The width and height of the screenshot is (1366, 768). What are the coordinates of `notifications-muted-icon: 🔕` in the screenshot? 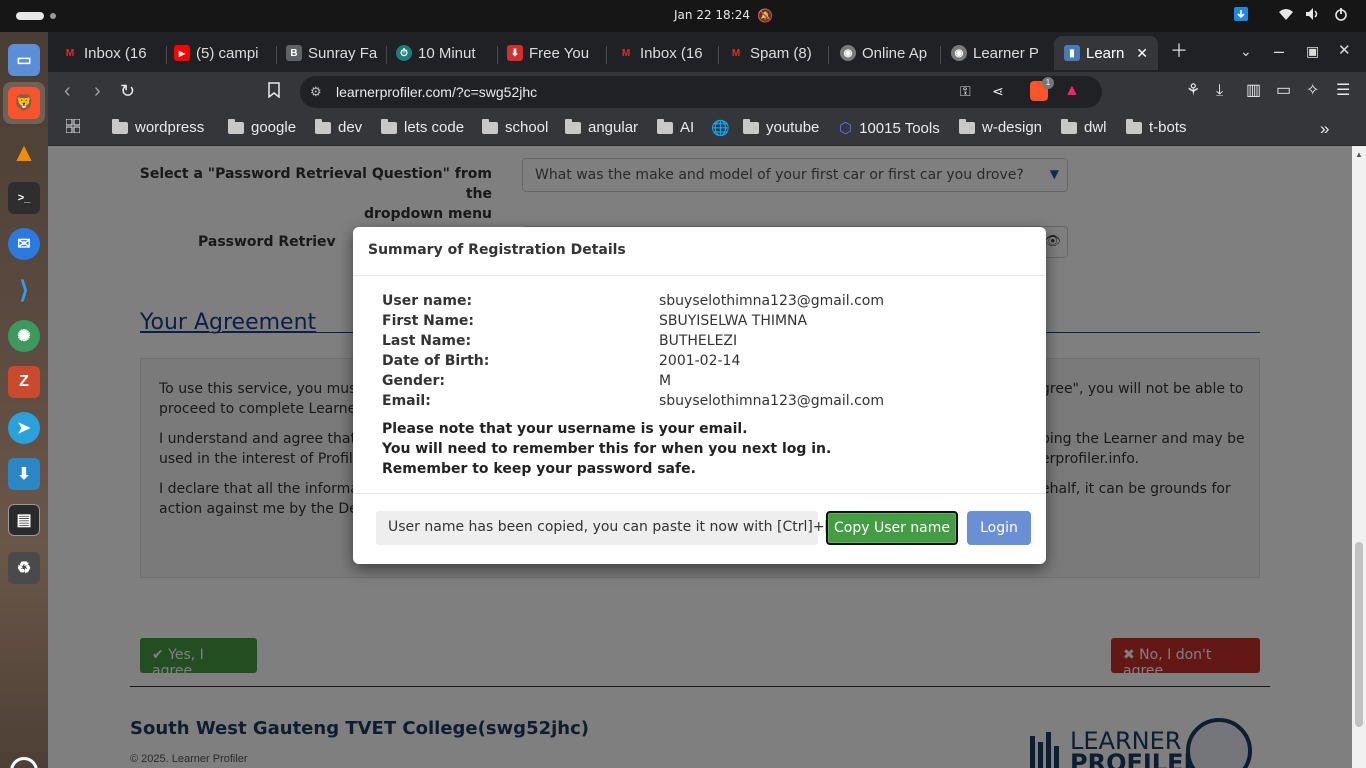 It's located at (765, 16).